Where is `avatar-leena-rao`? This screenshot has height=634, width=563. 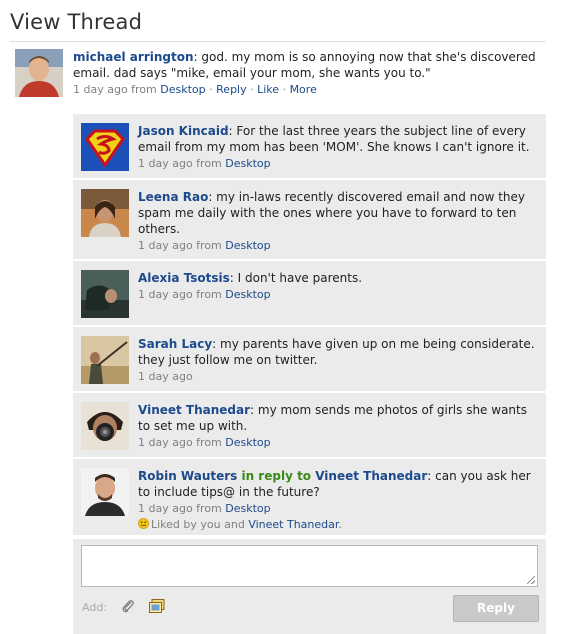
avatar-leena-rao is located at coordinates (105, 213).